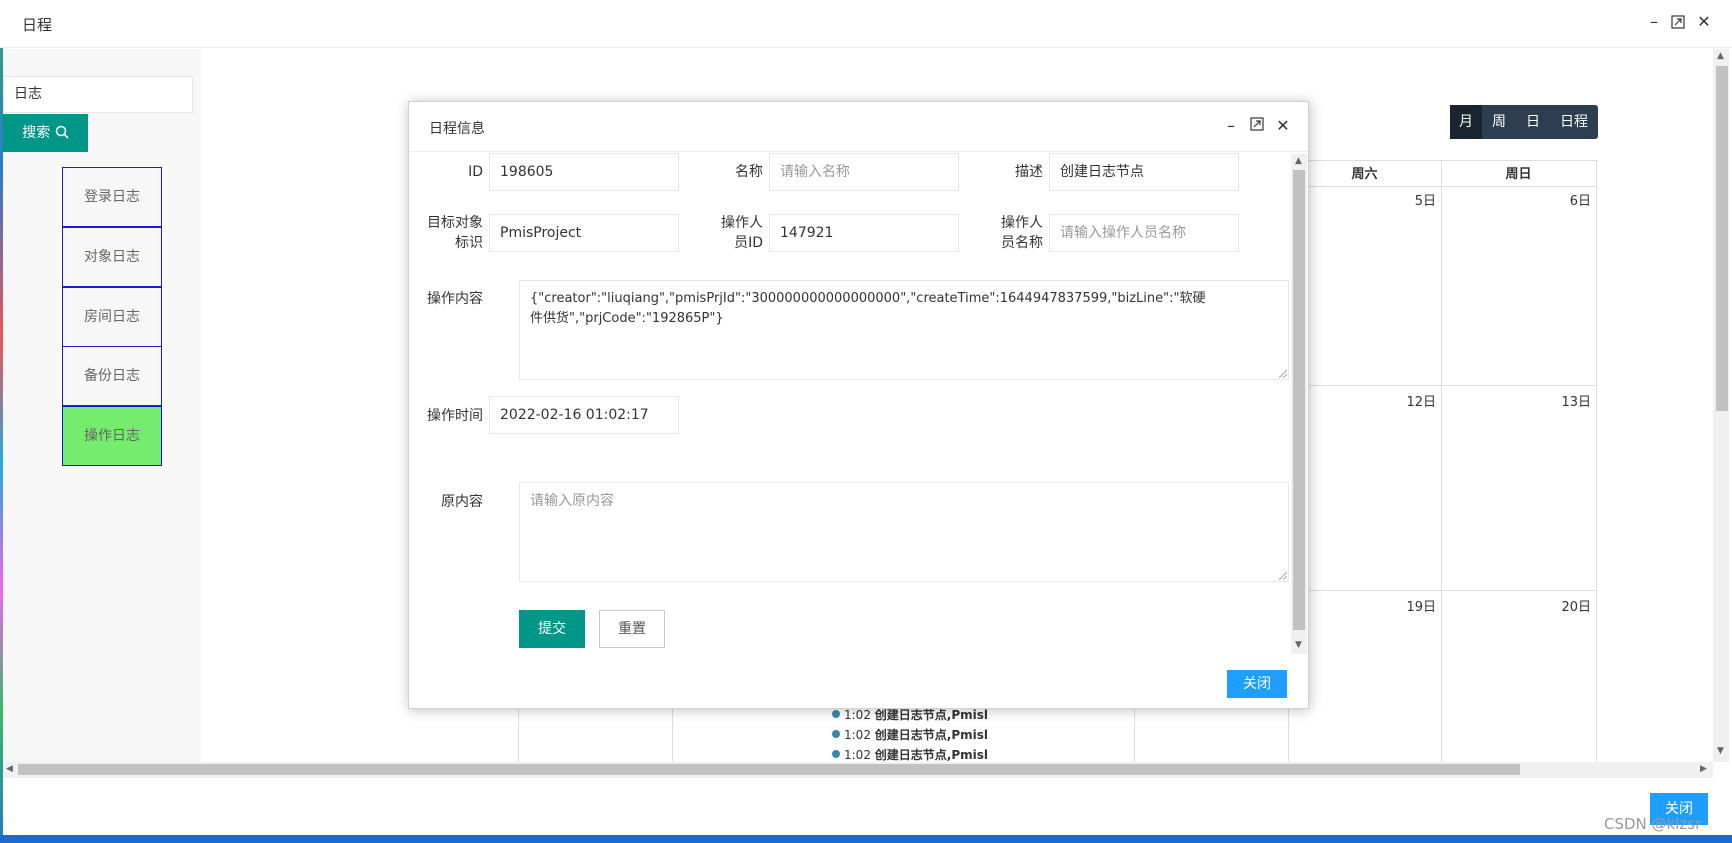 The width and height of the screenshot is (1732, 843). What do you see at coordinates (1298, 161) in the screenshot?
I see `dialog-scroll-up-icon: ▲` at bounding box center [1298, 161].